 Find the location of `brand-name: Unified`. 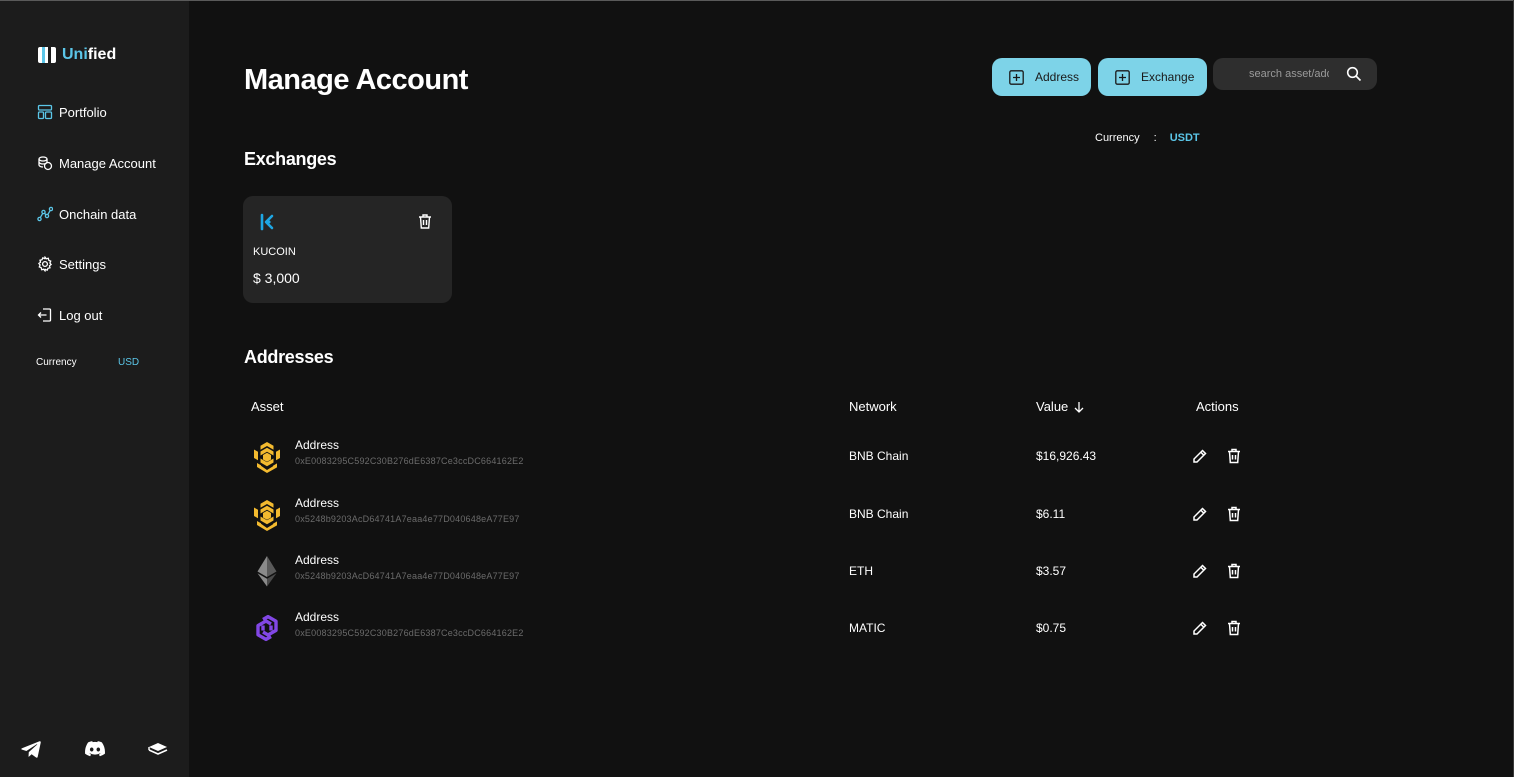

brand-name: Unified is located at coordinates (89, 54).